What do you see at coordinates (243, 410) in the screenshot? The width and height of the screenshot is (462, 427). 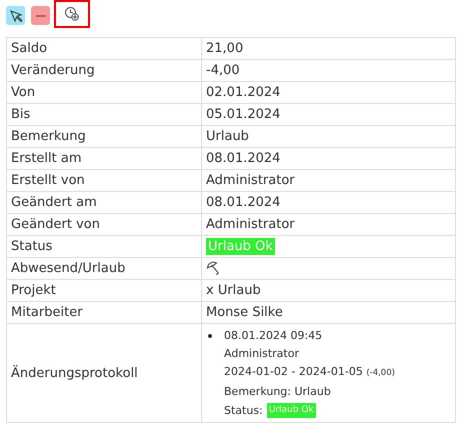 I see `log-status-label: Status:` at bounding box center [243, 410].